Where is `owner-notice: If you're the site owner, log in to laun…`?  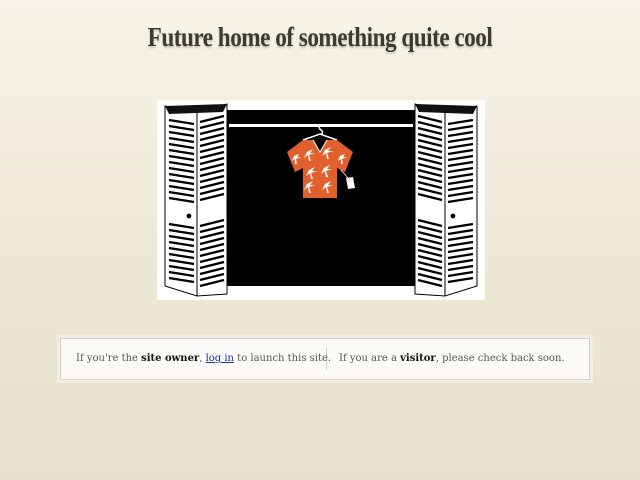
owner-notice: If you're the site owner, log in to laun… is located at coordinates (196, 359).